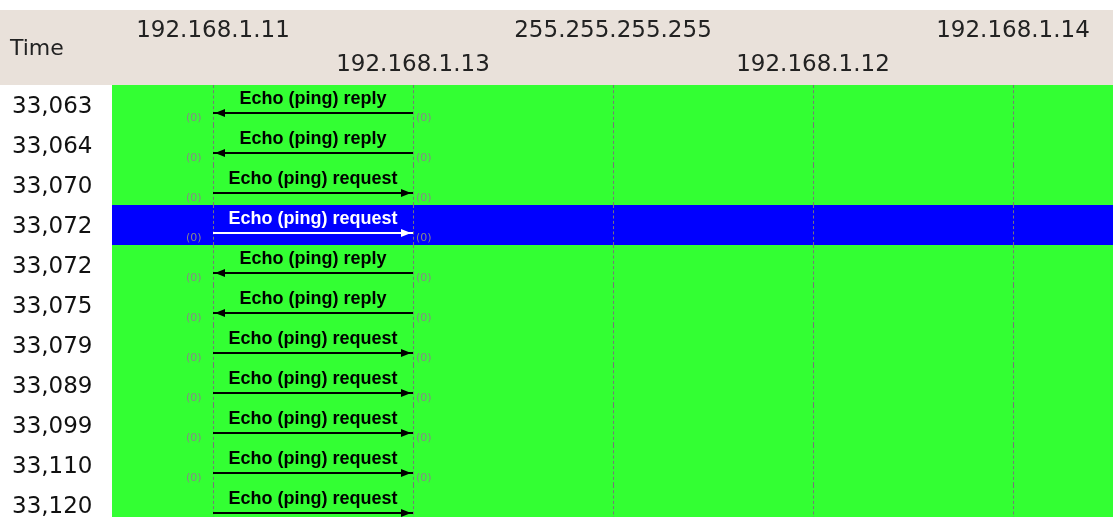 This screenshot has width=1113, height=517. I want to click on time-cell-text: 33,070, so click(52, 185).